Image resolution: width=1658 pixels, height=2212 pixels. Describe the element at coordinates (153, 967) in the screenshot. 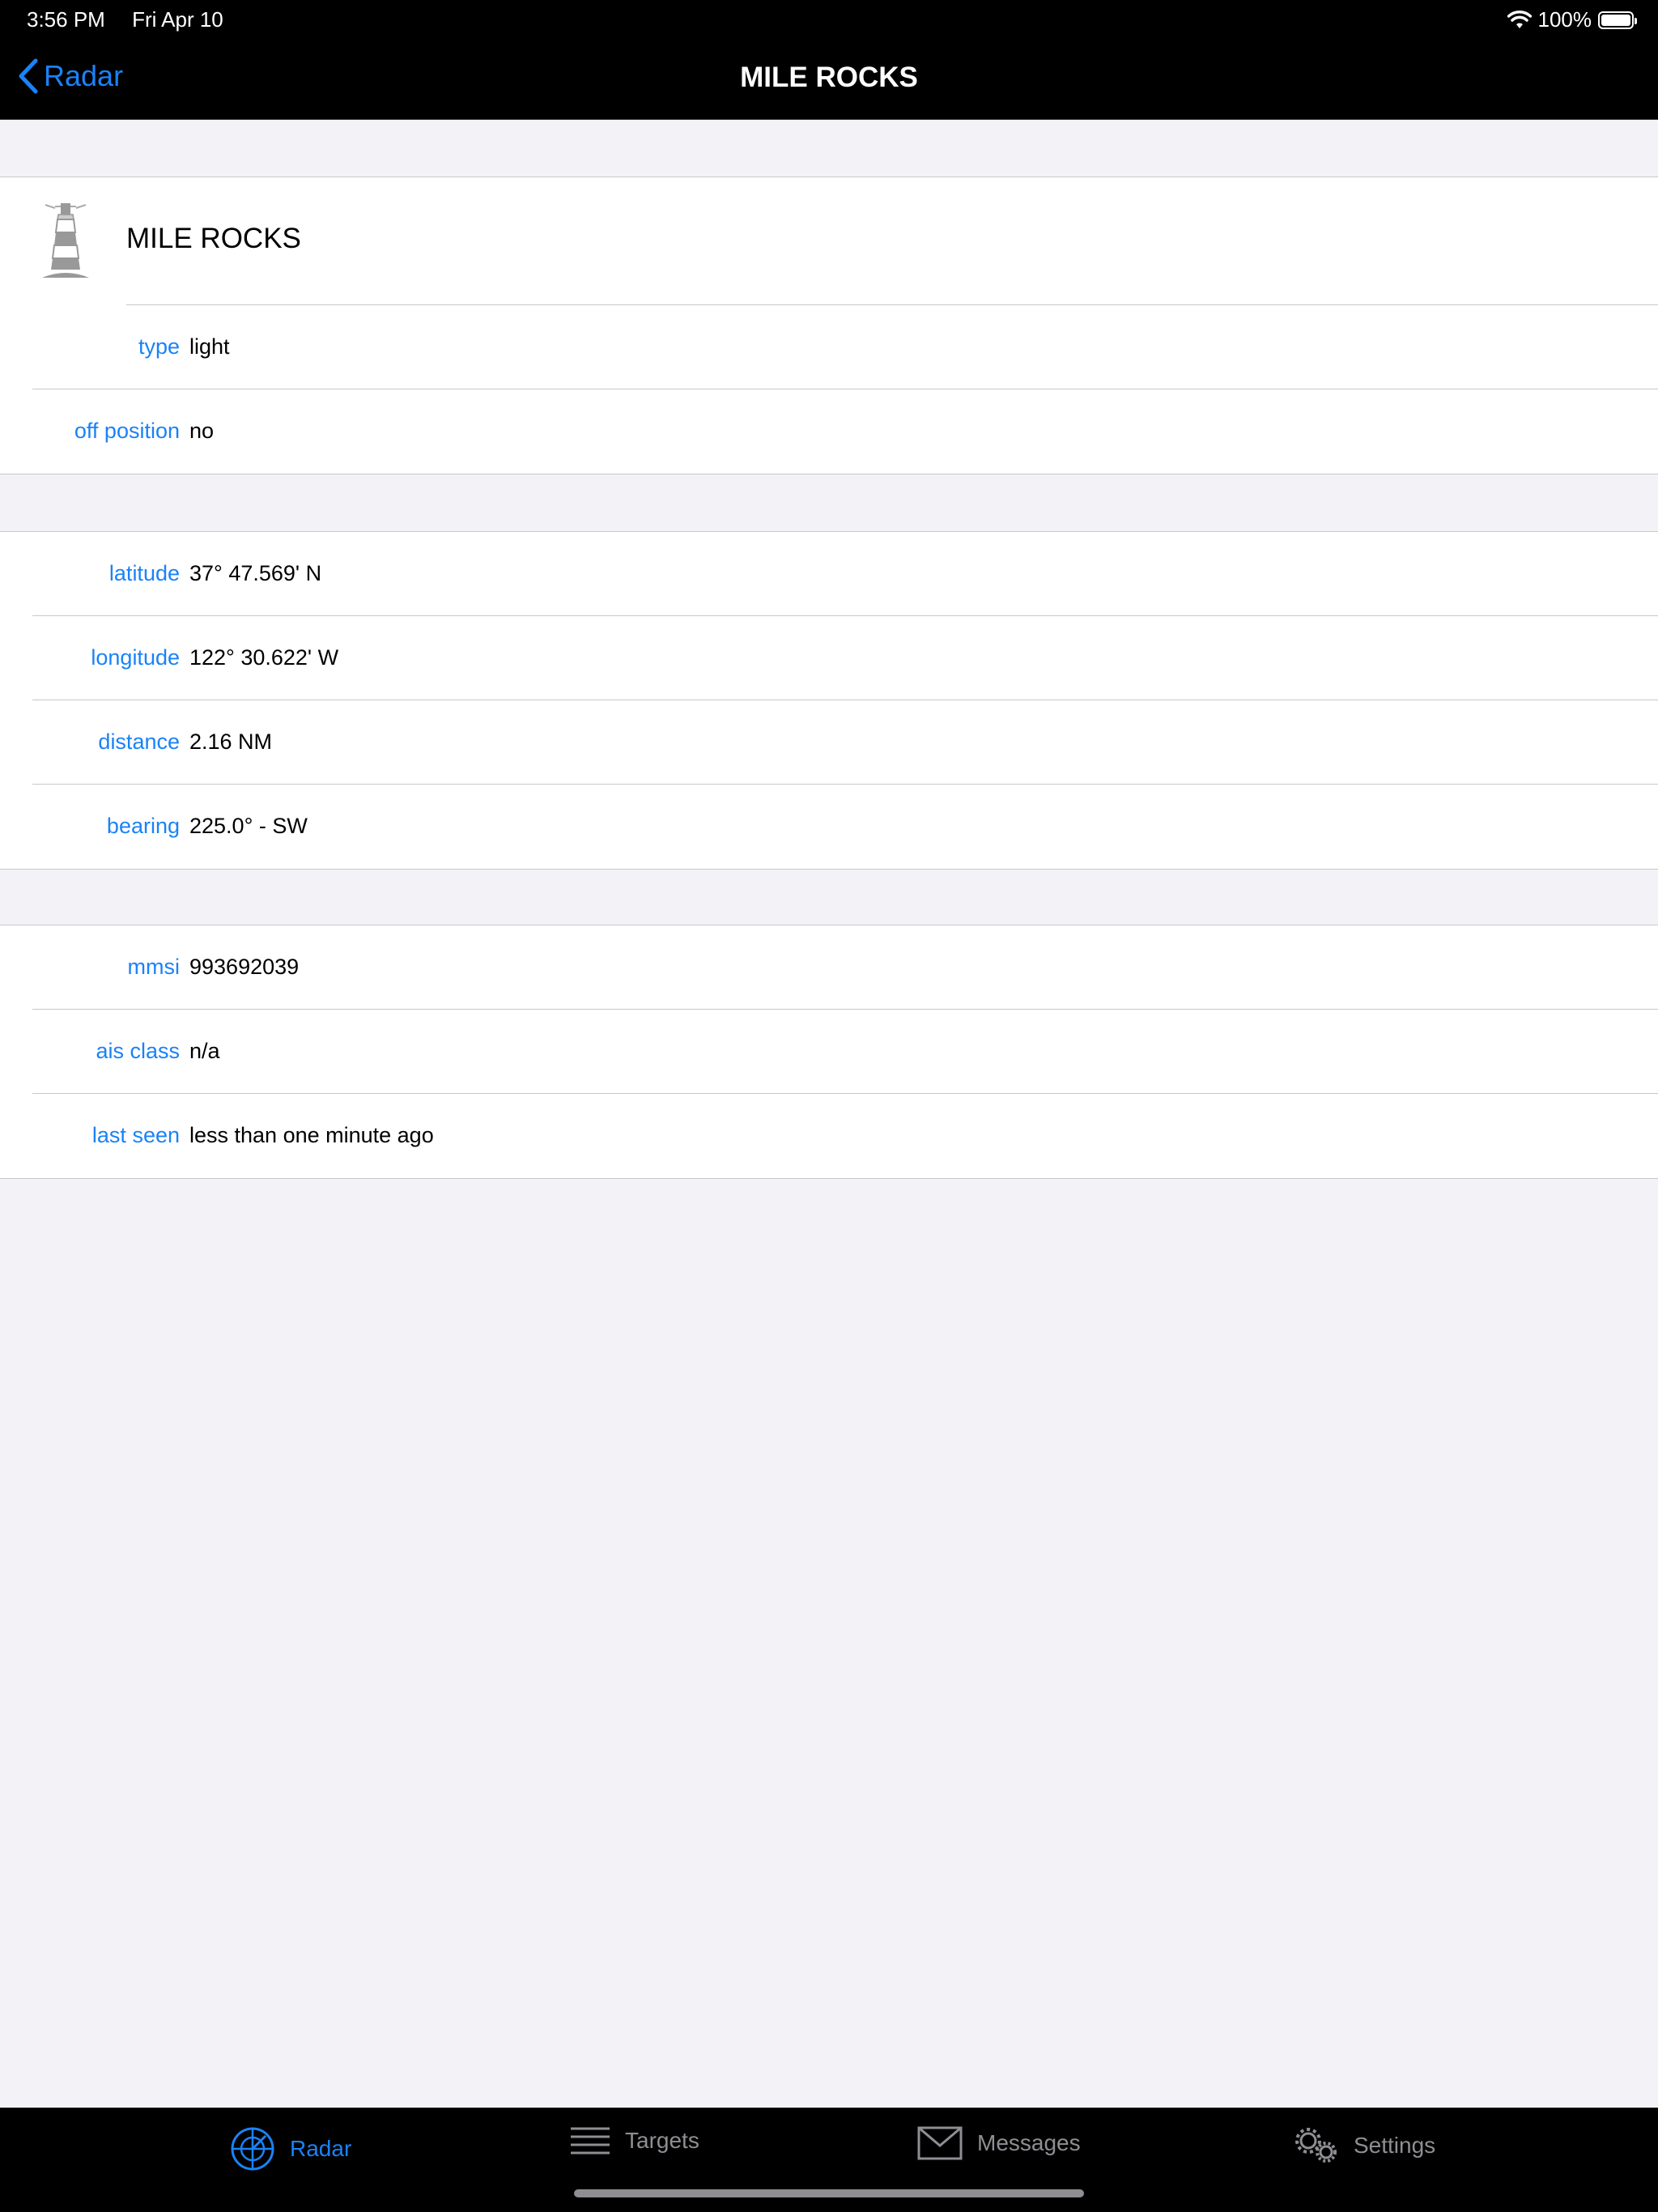

I see `row-label: mmsi` at that location.